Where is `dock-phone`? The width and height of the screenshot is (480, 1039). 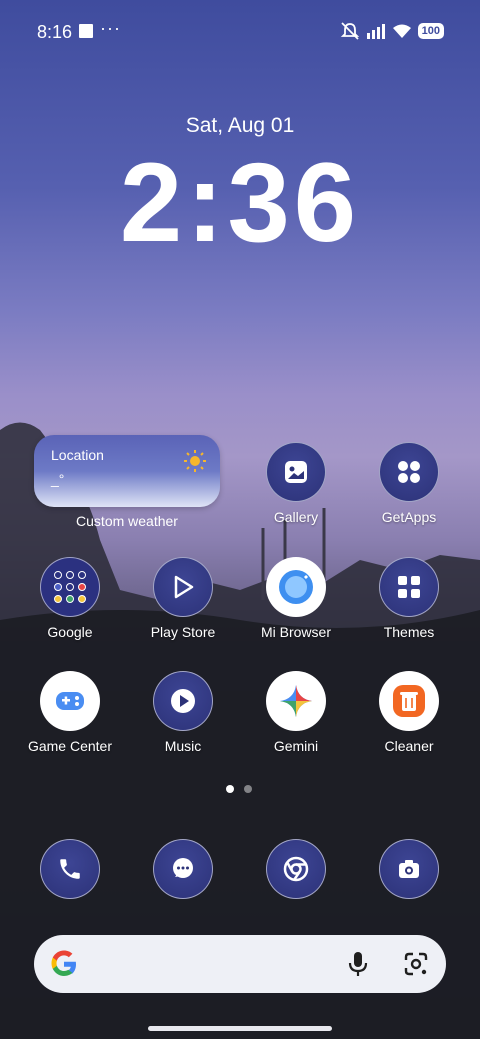 dock-phone is located at coordinates (70, 869).